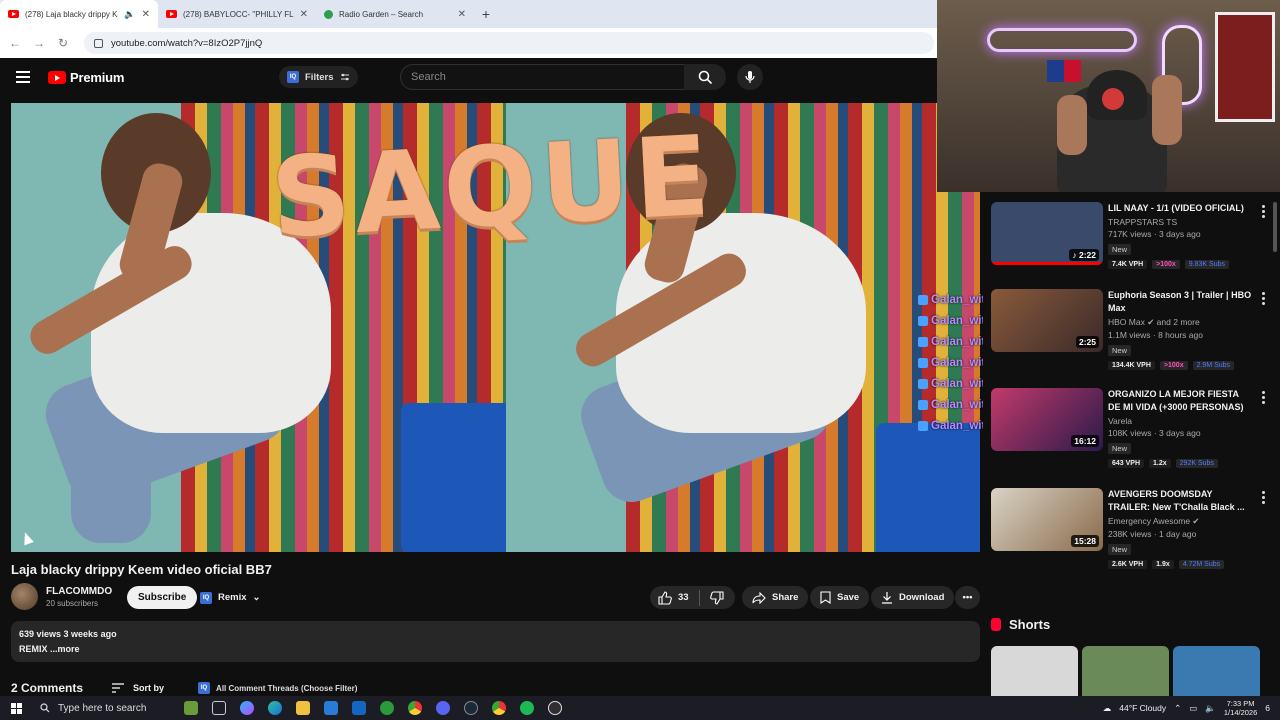  Describe the element at coordinates (23, 77) in the screenshot. I see `menu-icon` at that location.